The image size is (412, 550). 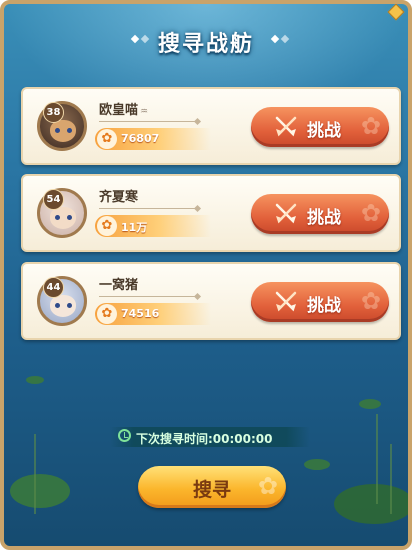 I want to click on power-bar: ✿ 11万, so click(x=153, y=226).